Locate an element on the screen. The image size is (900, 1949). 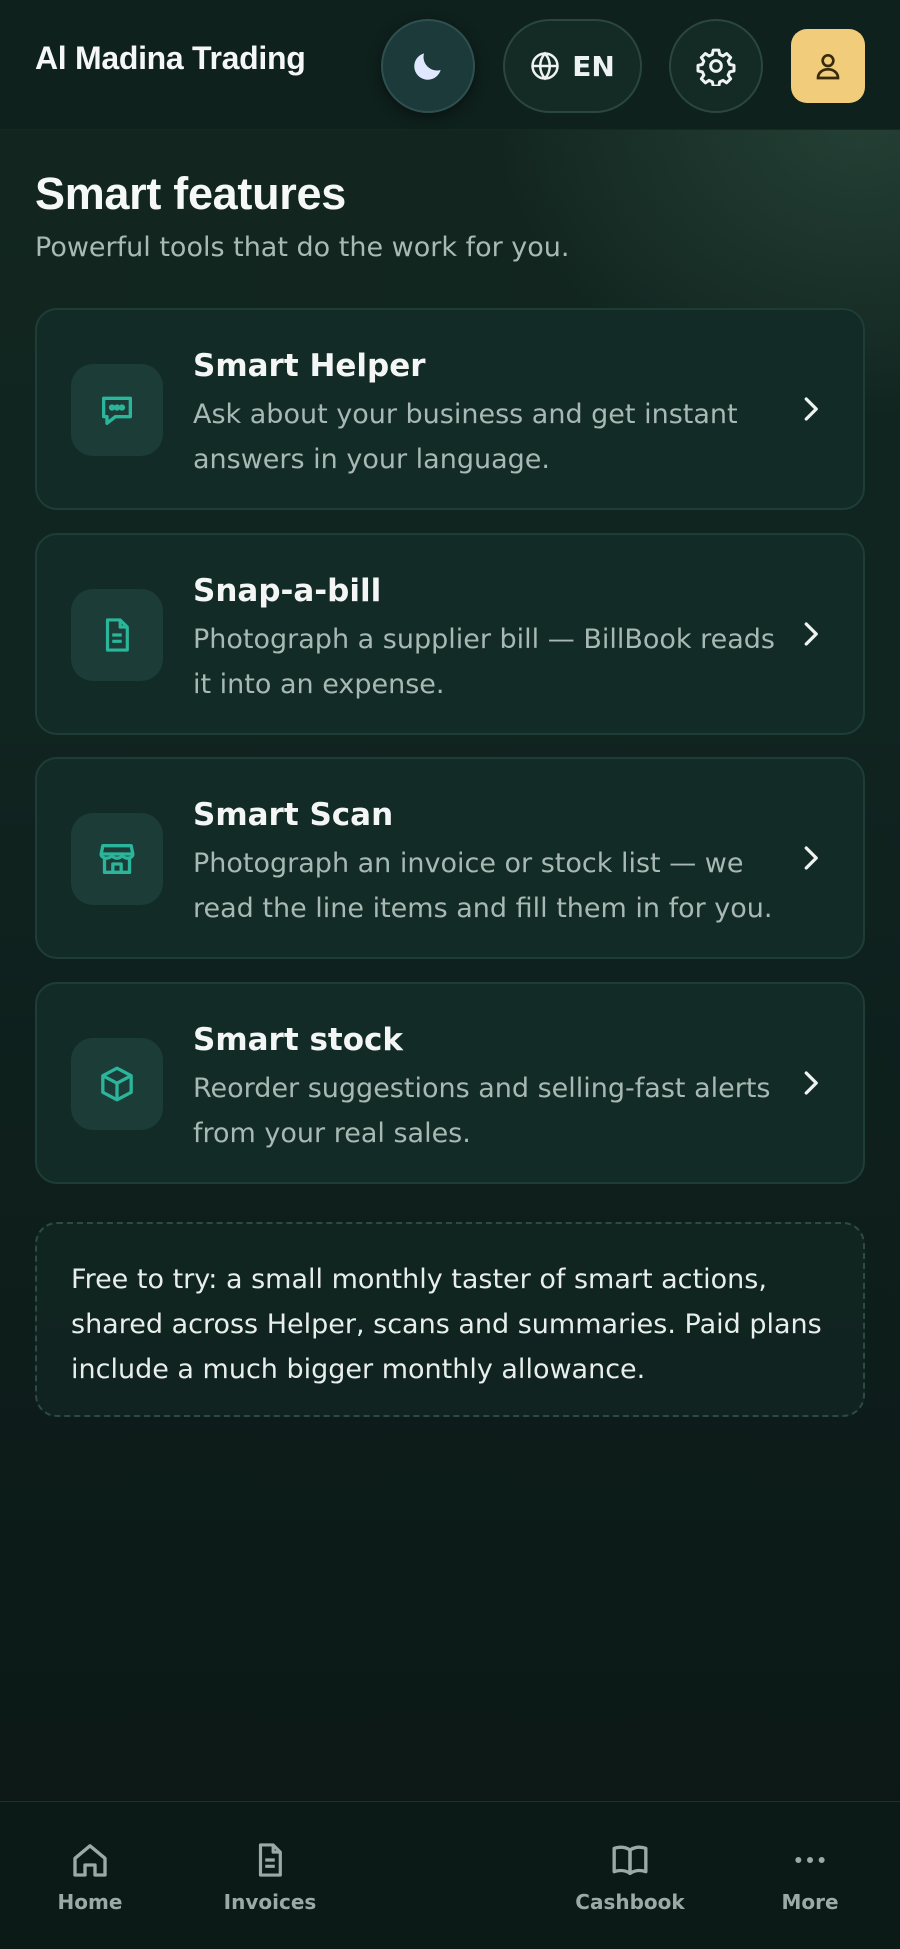
store-icon is located at coordinates (117, 859).